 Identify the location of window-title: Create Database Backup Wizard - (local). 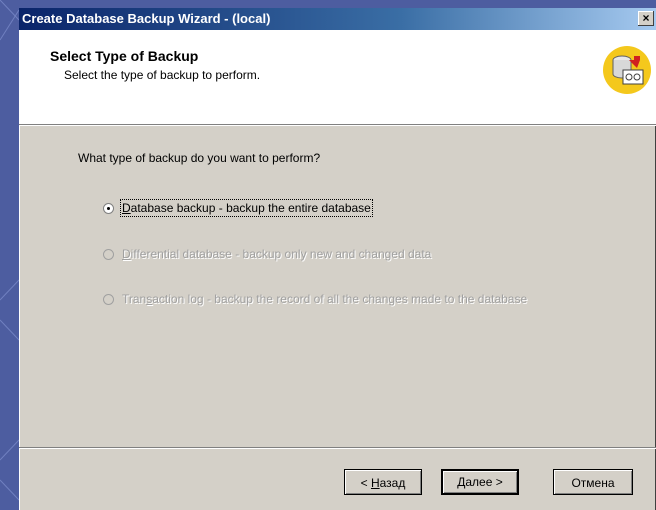
(146, 18).